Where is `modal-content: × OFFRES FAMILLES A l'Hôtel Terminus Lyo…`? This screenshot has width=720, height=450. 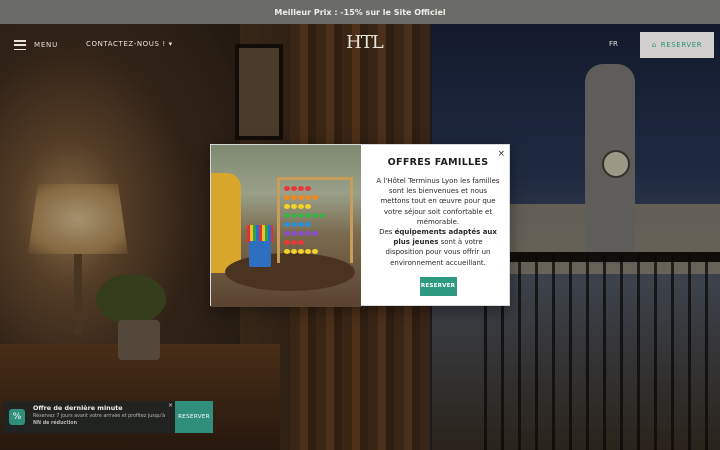 modal-content: × OFFRES FAMILLES A l'Hôtel Terminus Lyo… is located at coordinates (437, 226).